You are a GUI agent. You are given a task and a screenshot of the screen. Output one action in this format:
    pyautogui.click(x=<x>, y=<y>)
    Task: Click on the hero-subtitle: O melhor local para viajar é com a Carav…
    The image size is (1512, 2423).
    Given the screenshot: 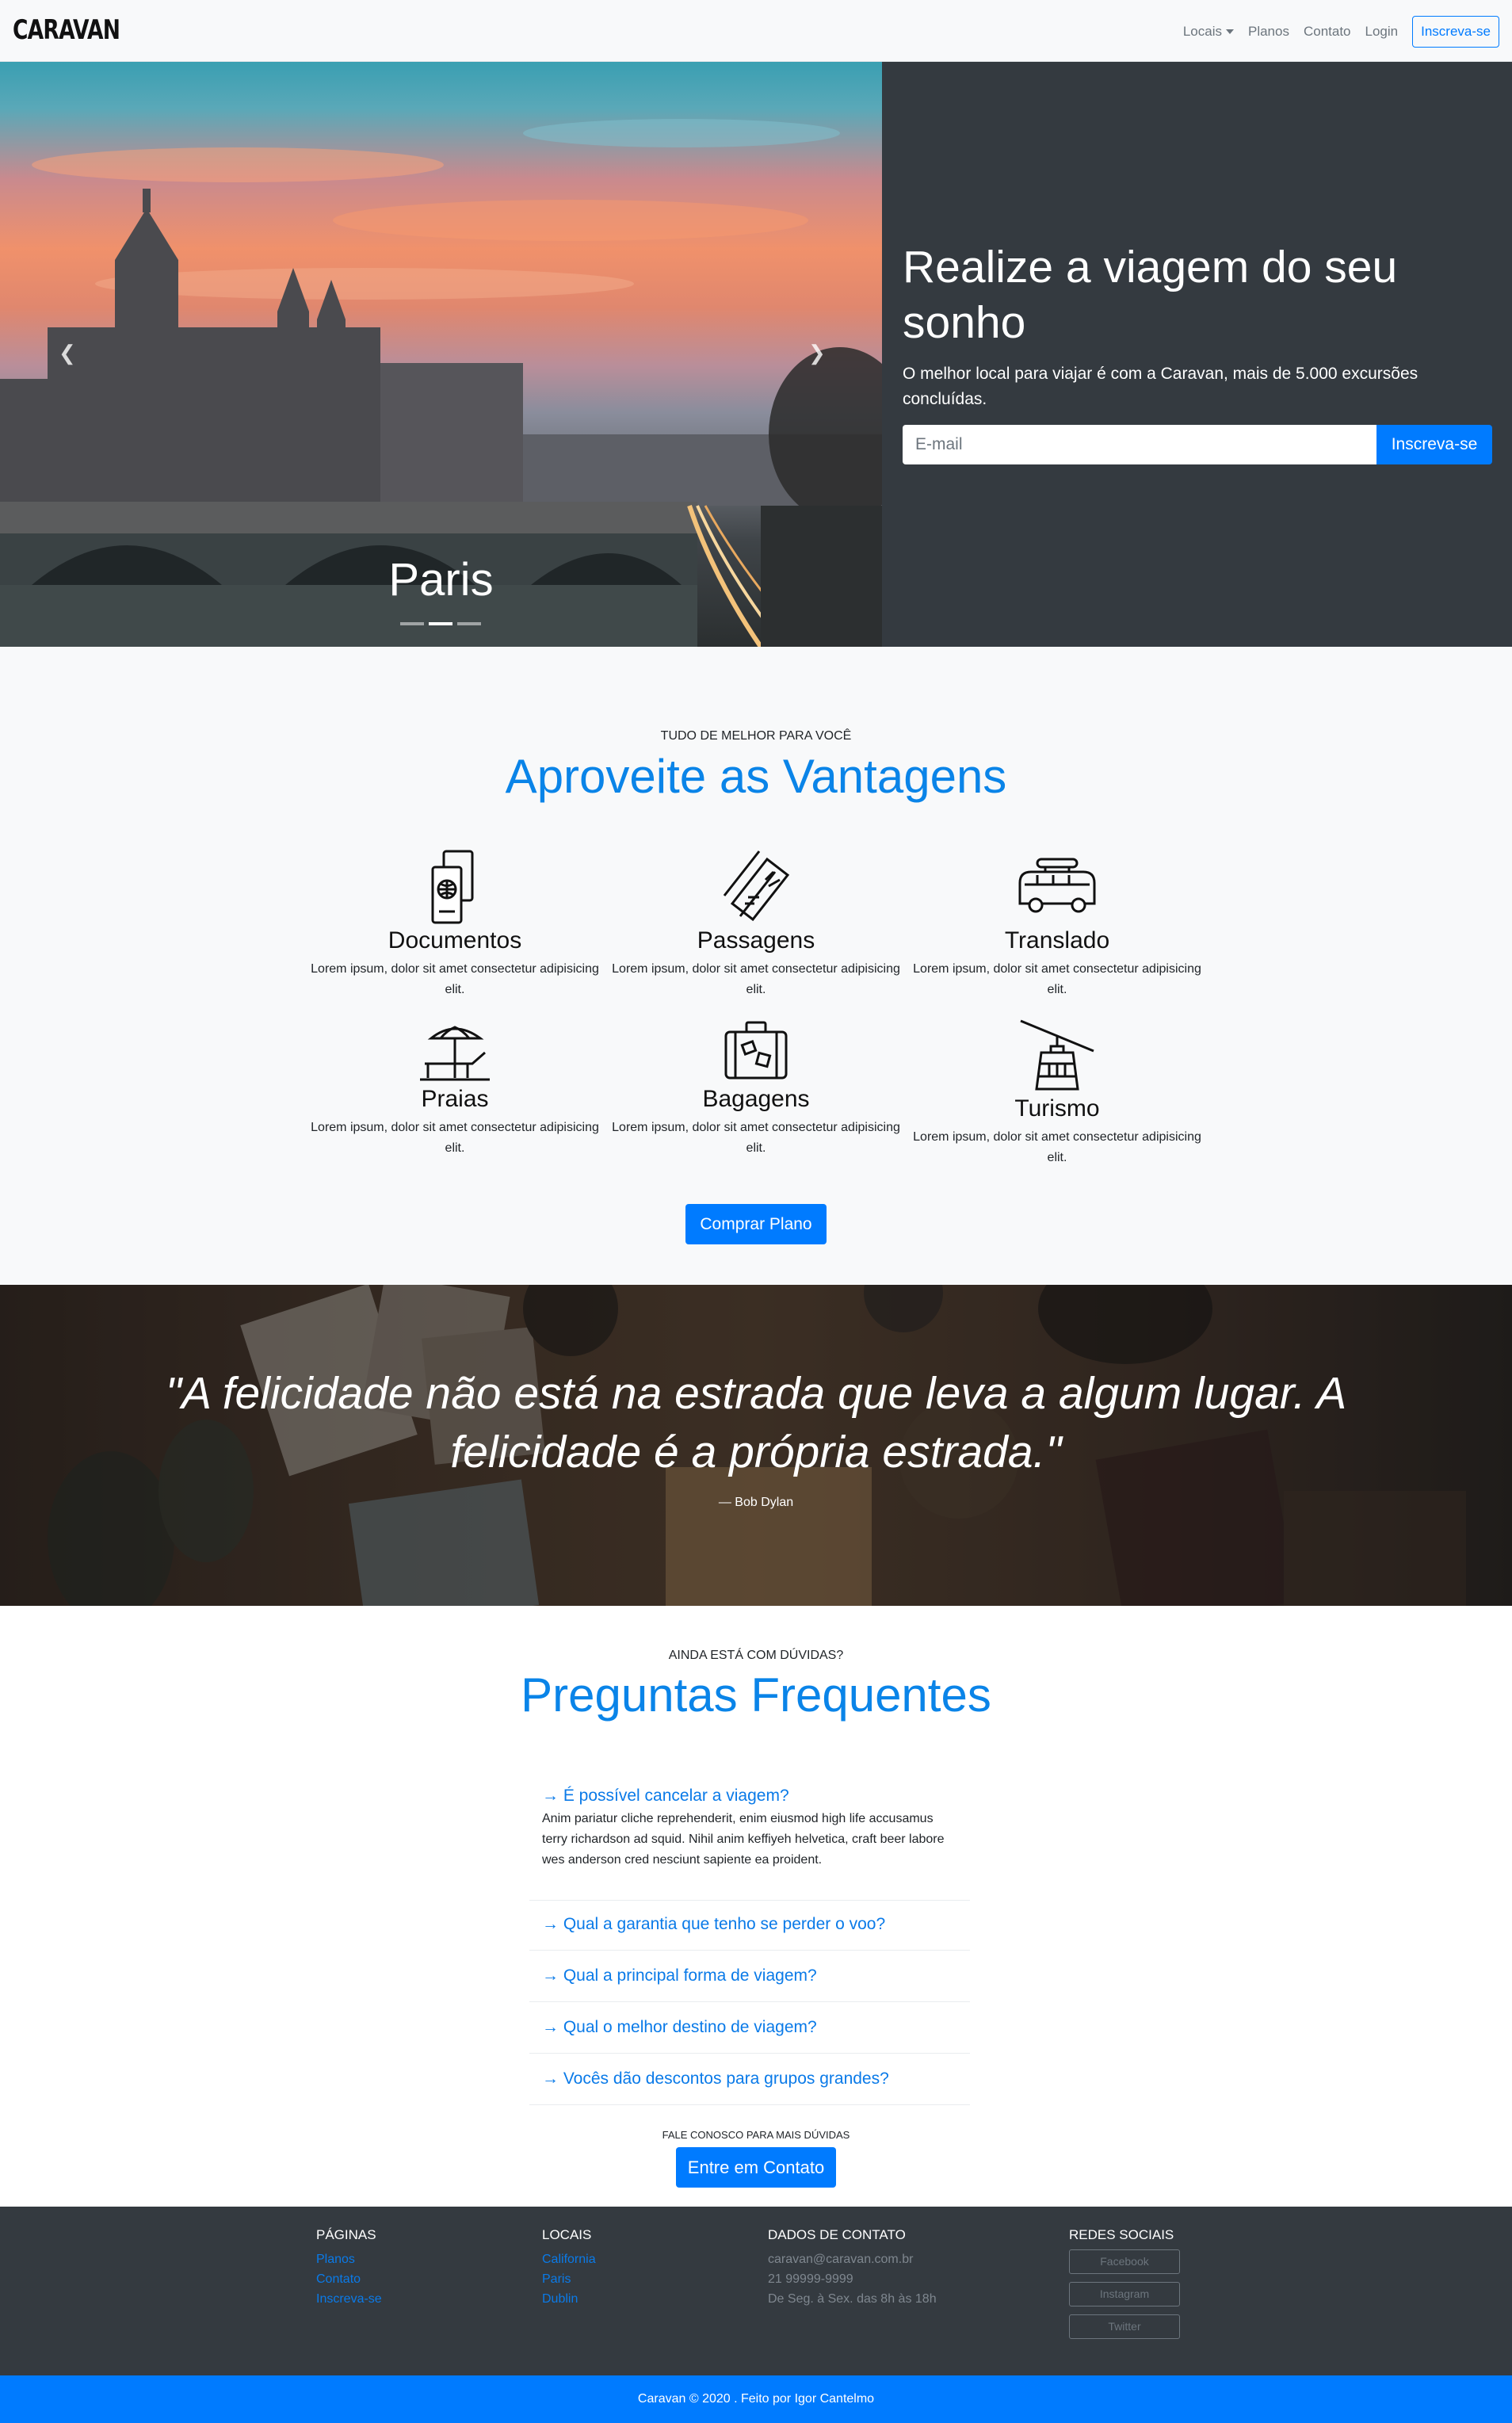 What is the action you would take?
    pyautogui.click(x=1160, y=387)
    